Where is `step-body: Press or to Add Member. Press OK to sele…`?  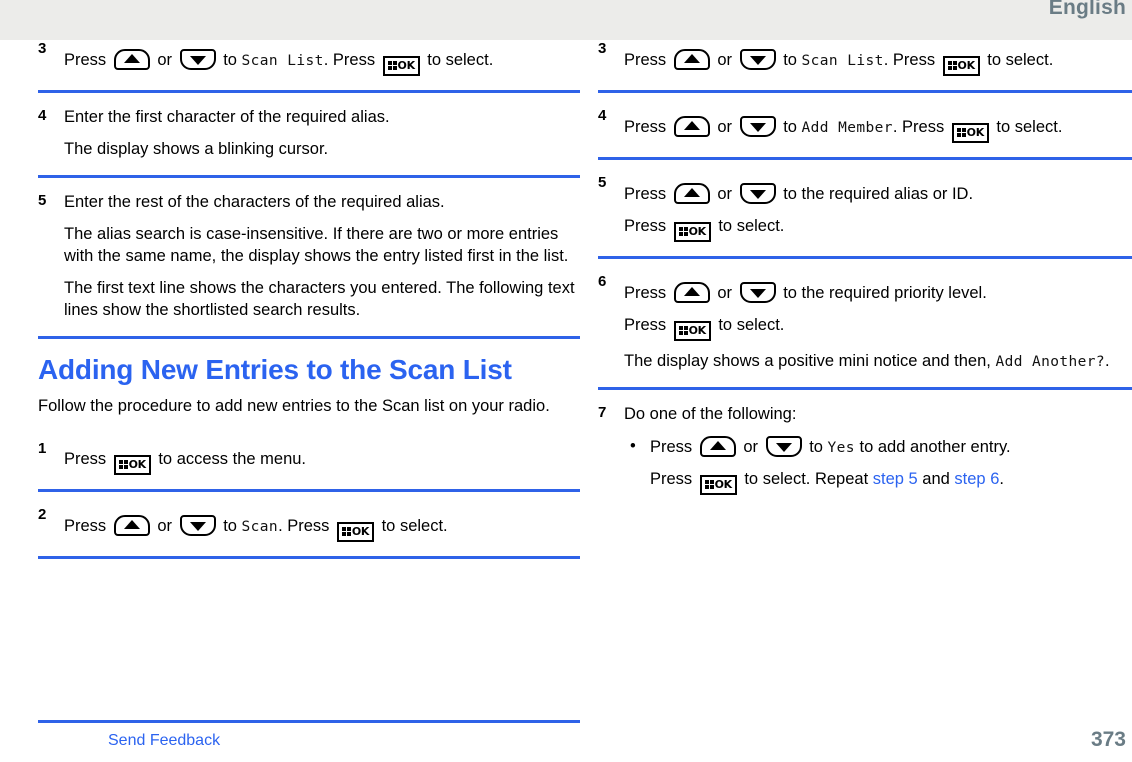
step-body: Press or to Add Member. Press OK to sele… is located at coordinates (878, 125).